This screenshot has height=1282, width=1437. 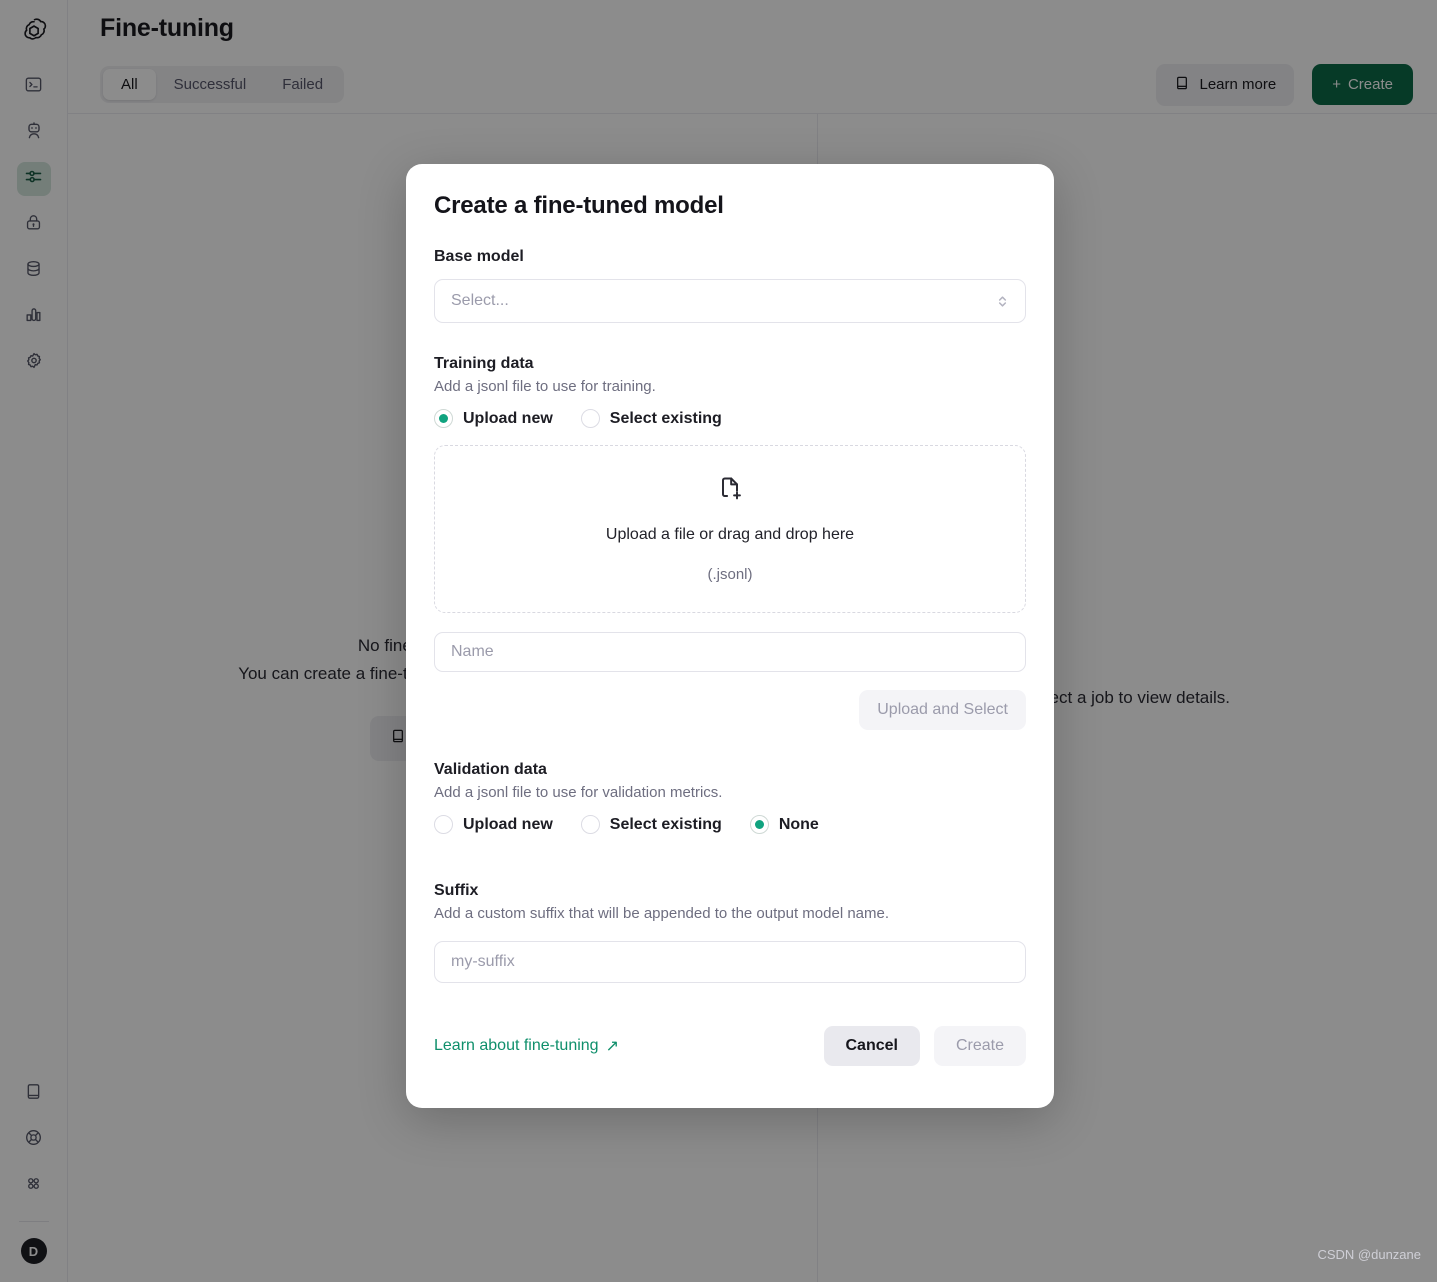 I want to click on validation-upload-new-label: Upload new, so click(x=508, y=824).